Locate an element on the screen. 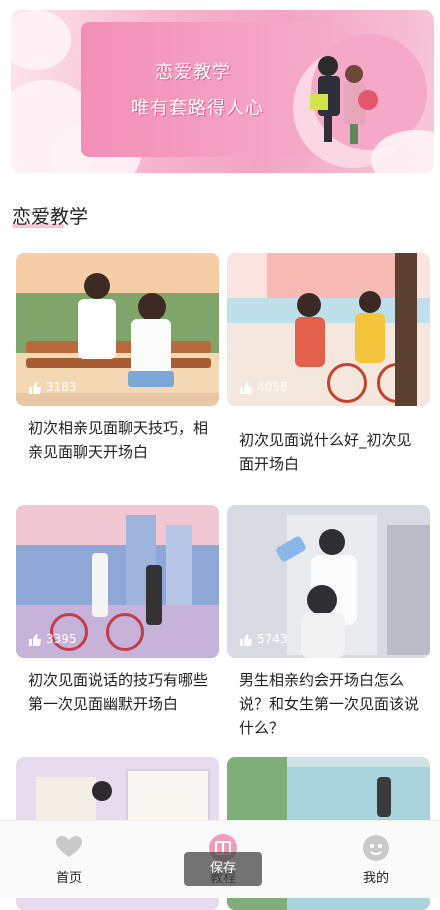 This screenshot has width=440, height=910. thumb-person-head is located at coordinates (102, 791).